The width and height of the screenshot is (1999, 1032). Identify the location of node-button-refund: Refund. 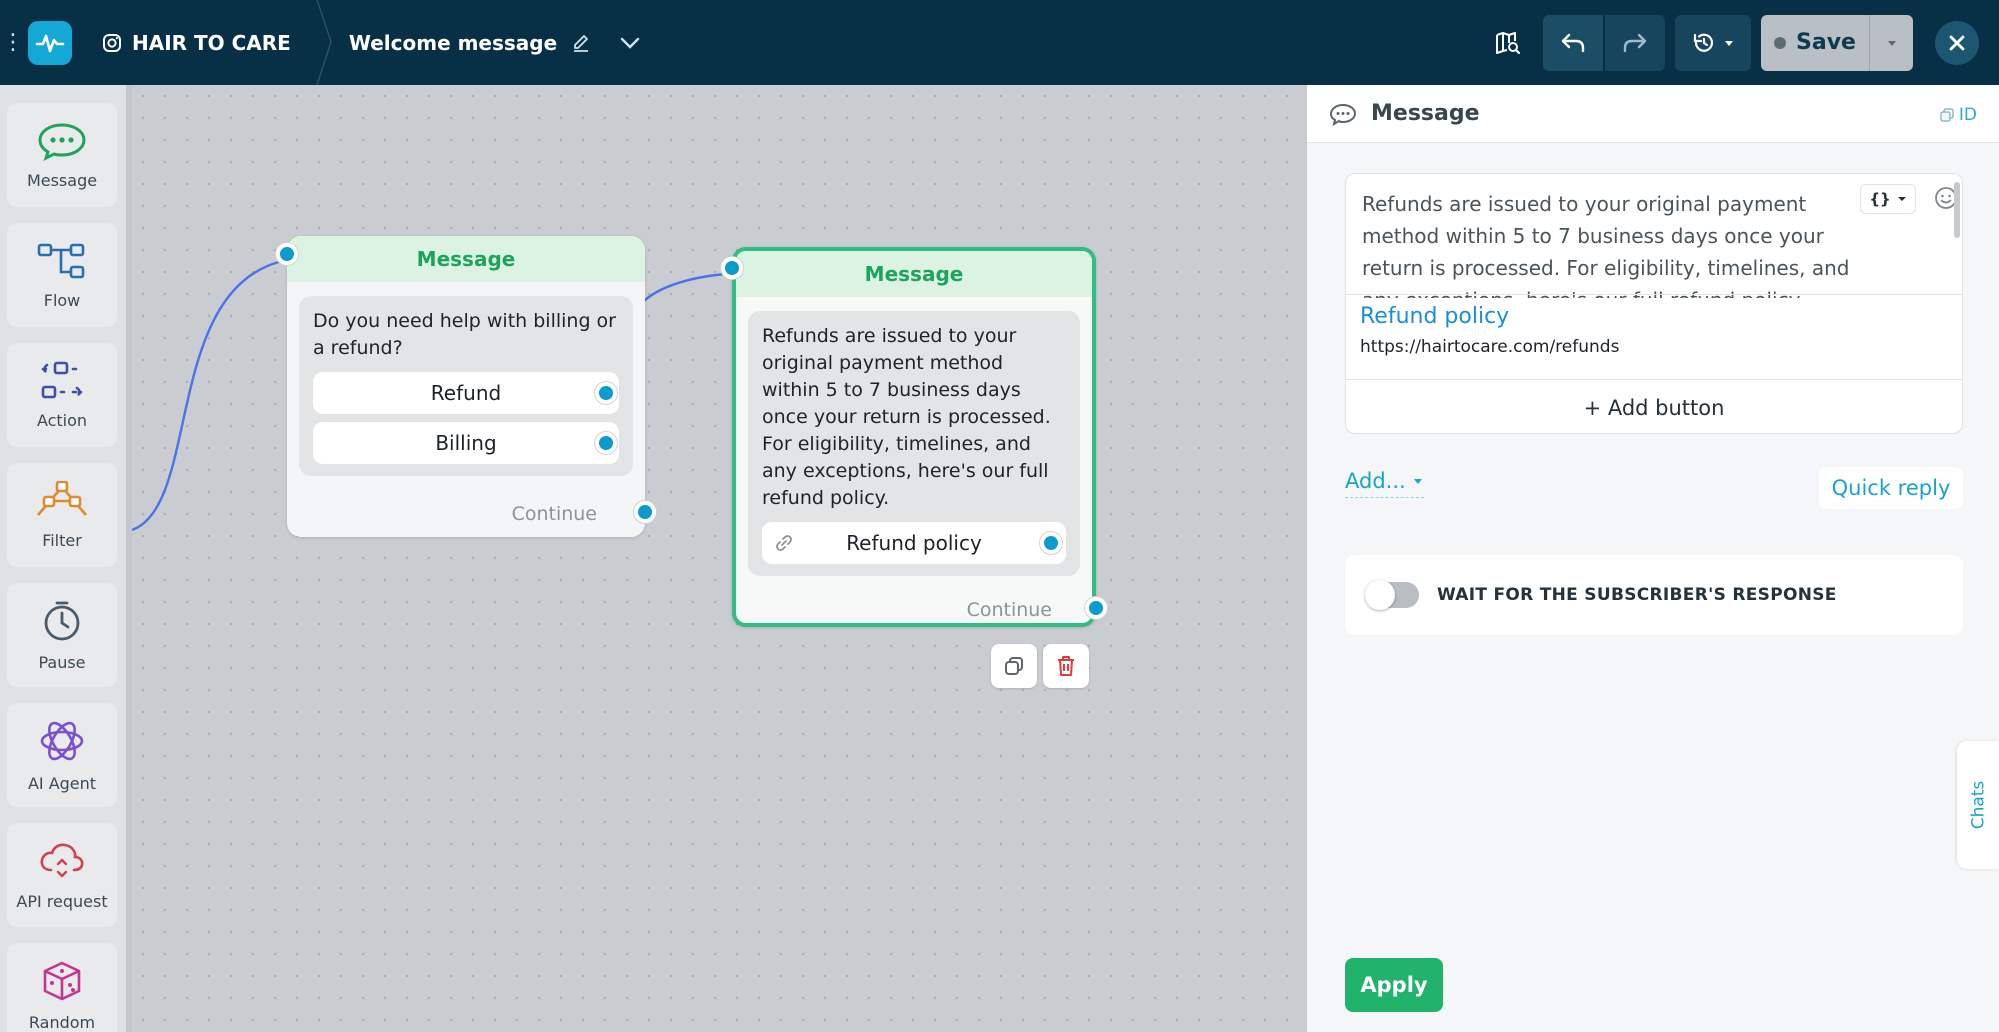
(466, 393).